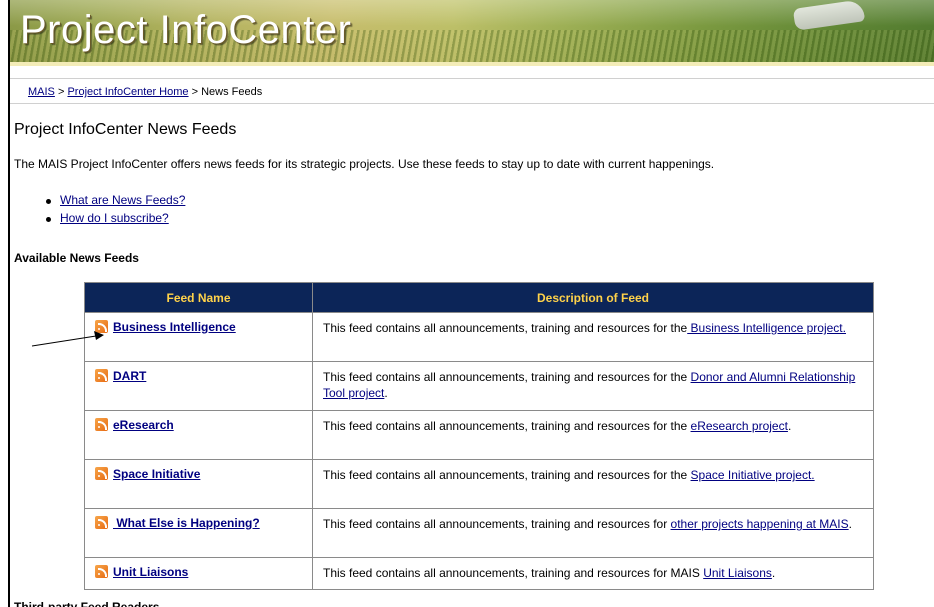 The width and height of the screenshot is (934, 607). I want to click on feed-name-cell: Space Initiative, so click(198, 484).